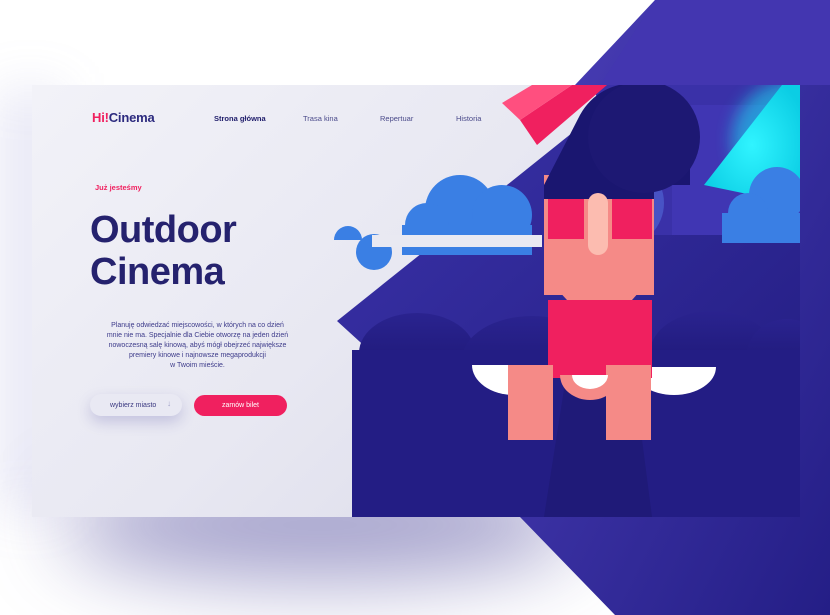 Image resolution: width=830 pixels, height=615 pixels. What do you see at coordinates (118, 187) in the screenshot?
I see `hero-eyebrow: Już jesteśmy` at bounding box center [118, 187].